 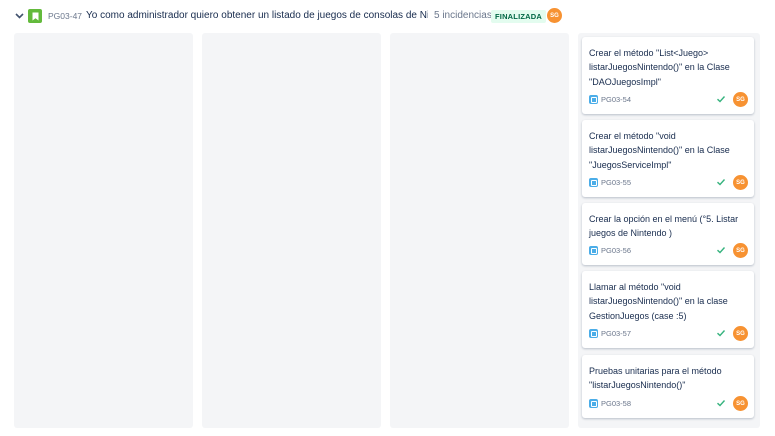 I want to click on card-key: PG03-55, so click(x=616, y=182).